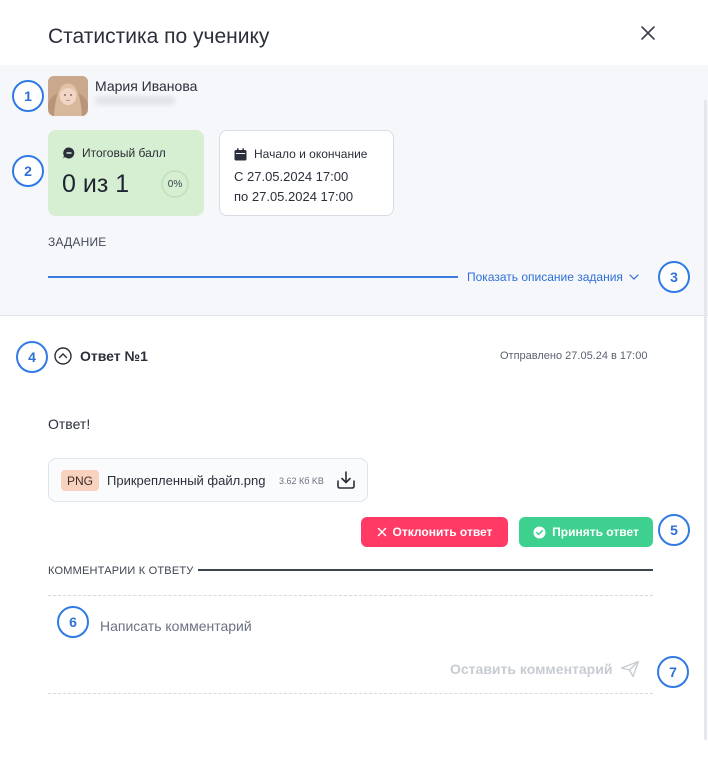 The height and width of the screenshot is (758, 708). I want to click on score-percent: 0%, so click(175, 184).